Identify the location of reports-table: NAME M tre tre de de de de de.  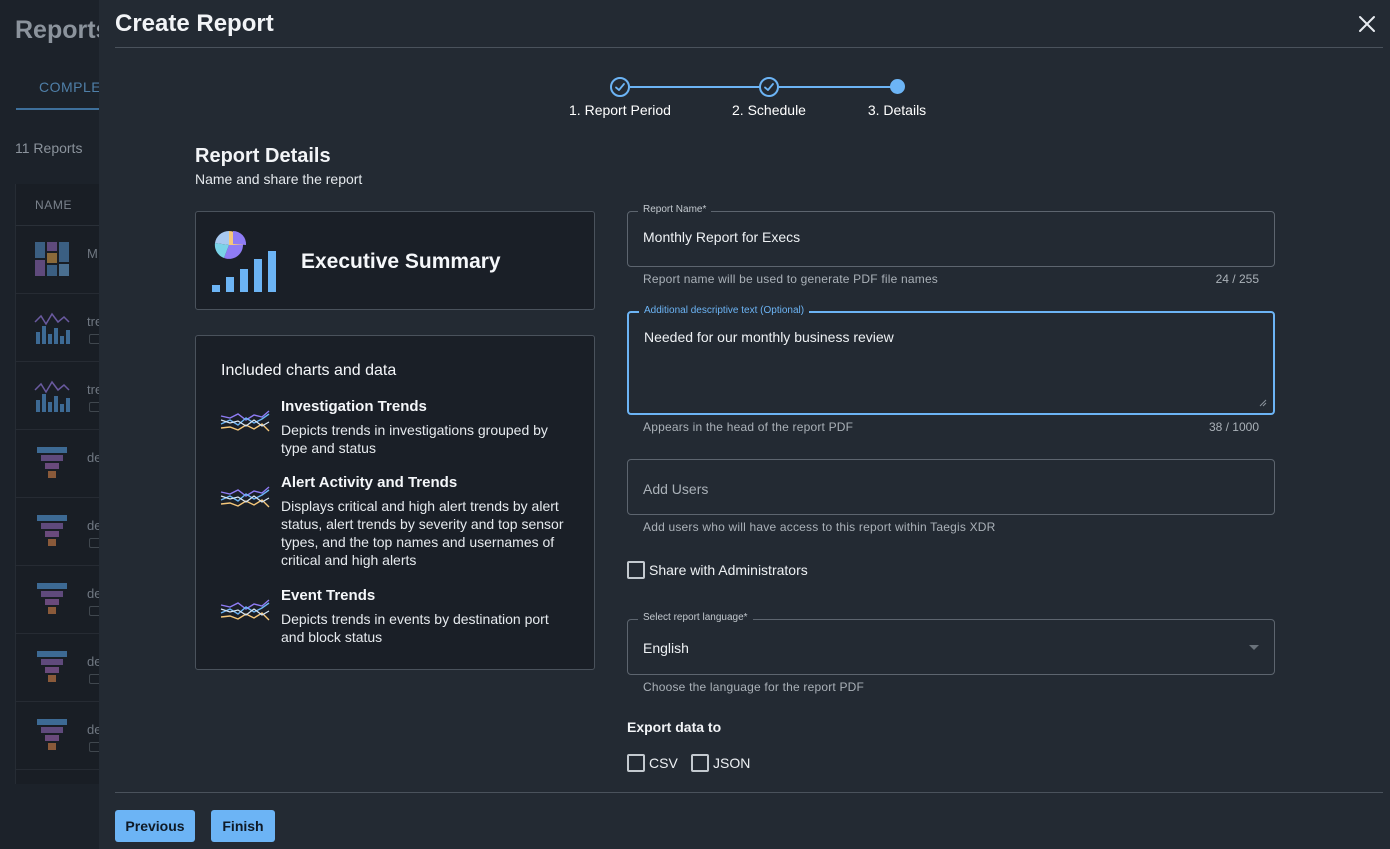
(57, 484).